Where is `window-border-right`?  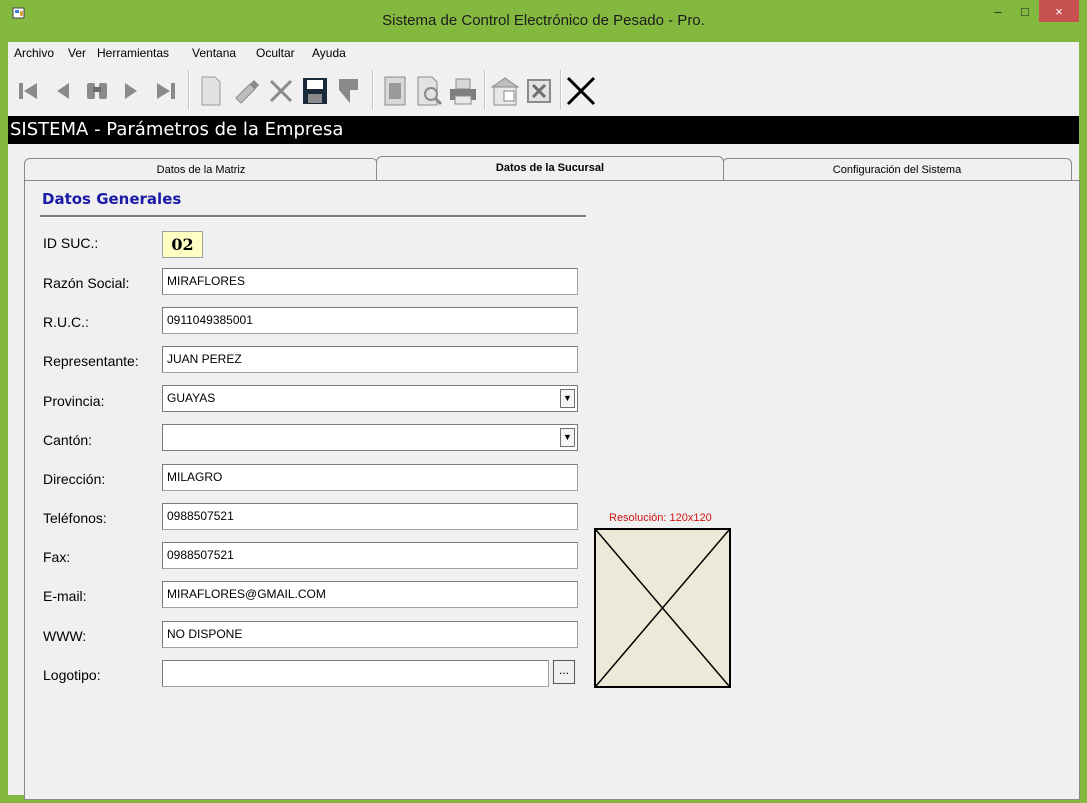
window-border-right is located at coordinates (1083, 422).